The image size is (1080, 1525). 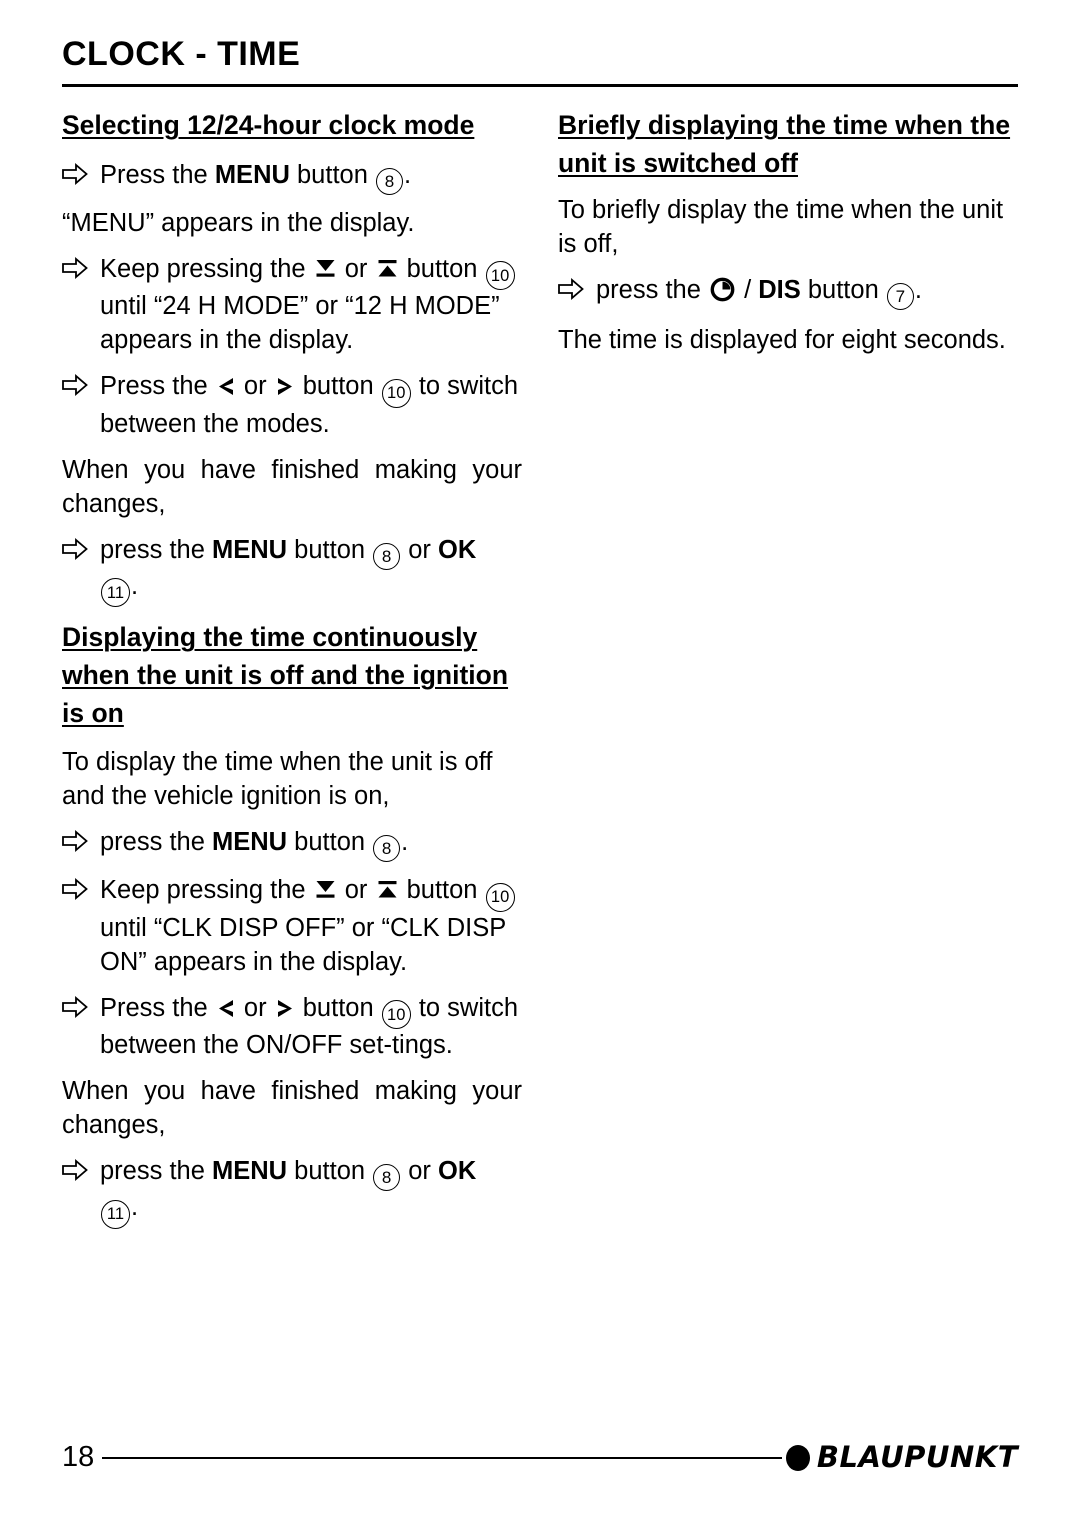 I want to click on brand-dot-icon, so click(x=797, y=1457).